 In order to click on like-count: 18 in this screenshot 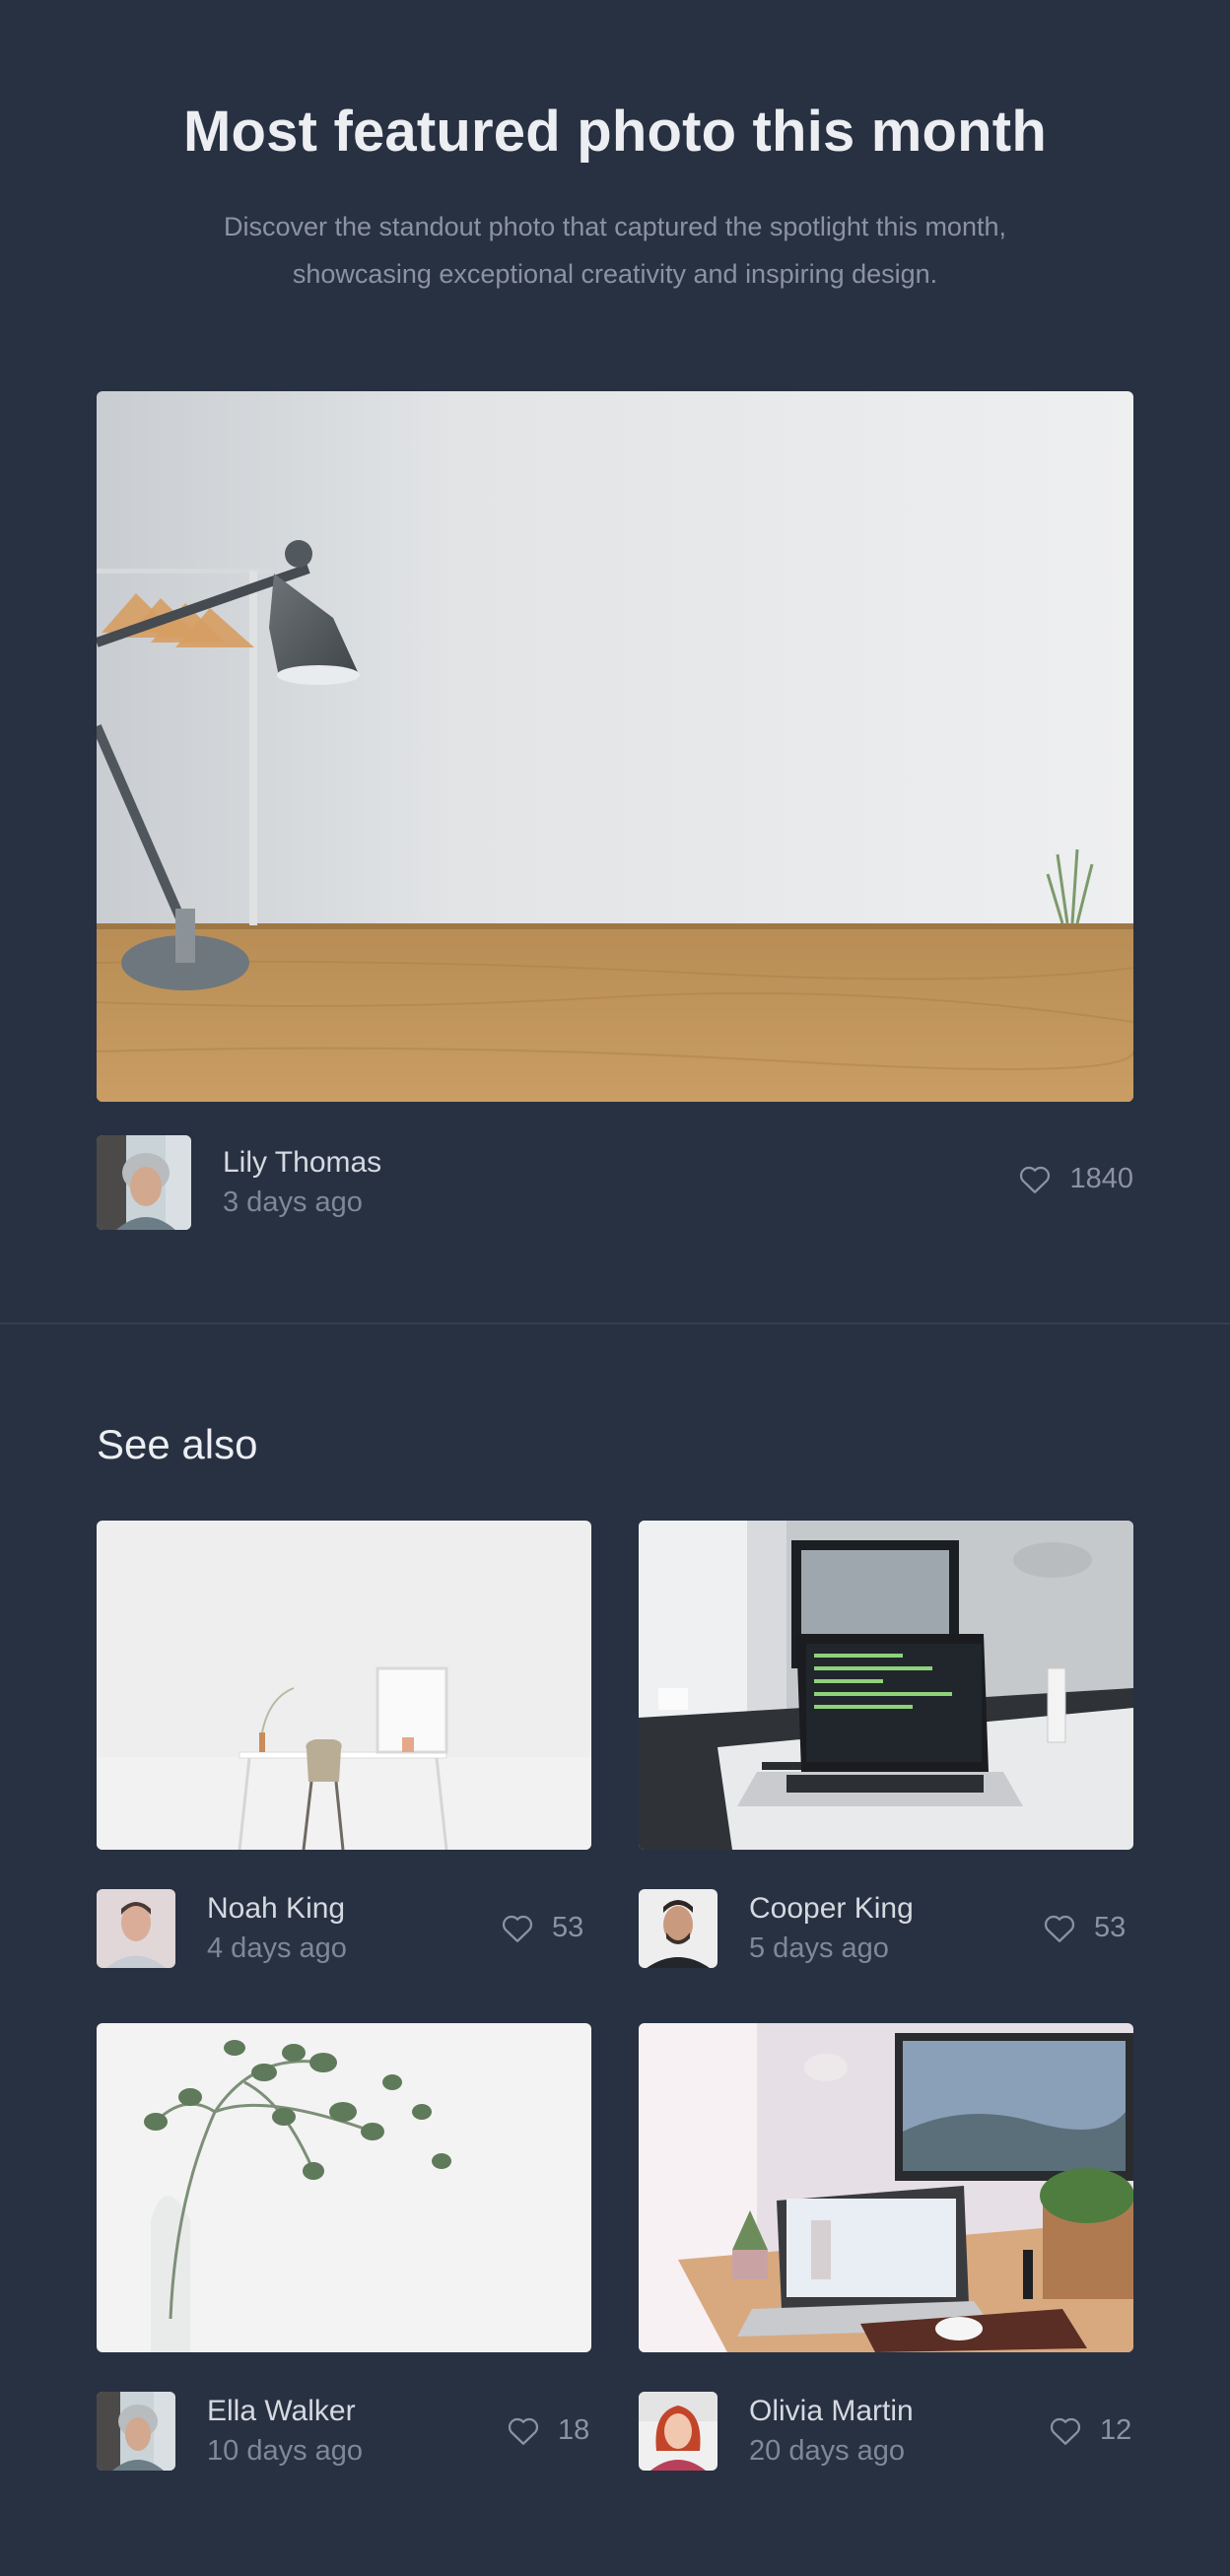, I will do `click(574, 2430)`.